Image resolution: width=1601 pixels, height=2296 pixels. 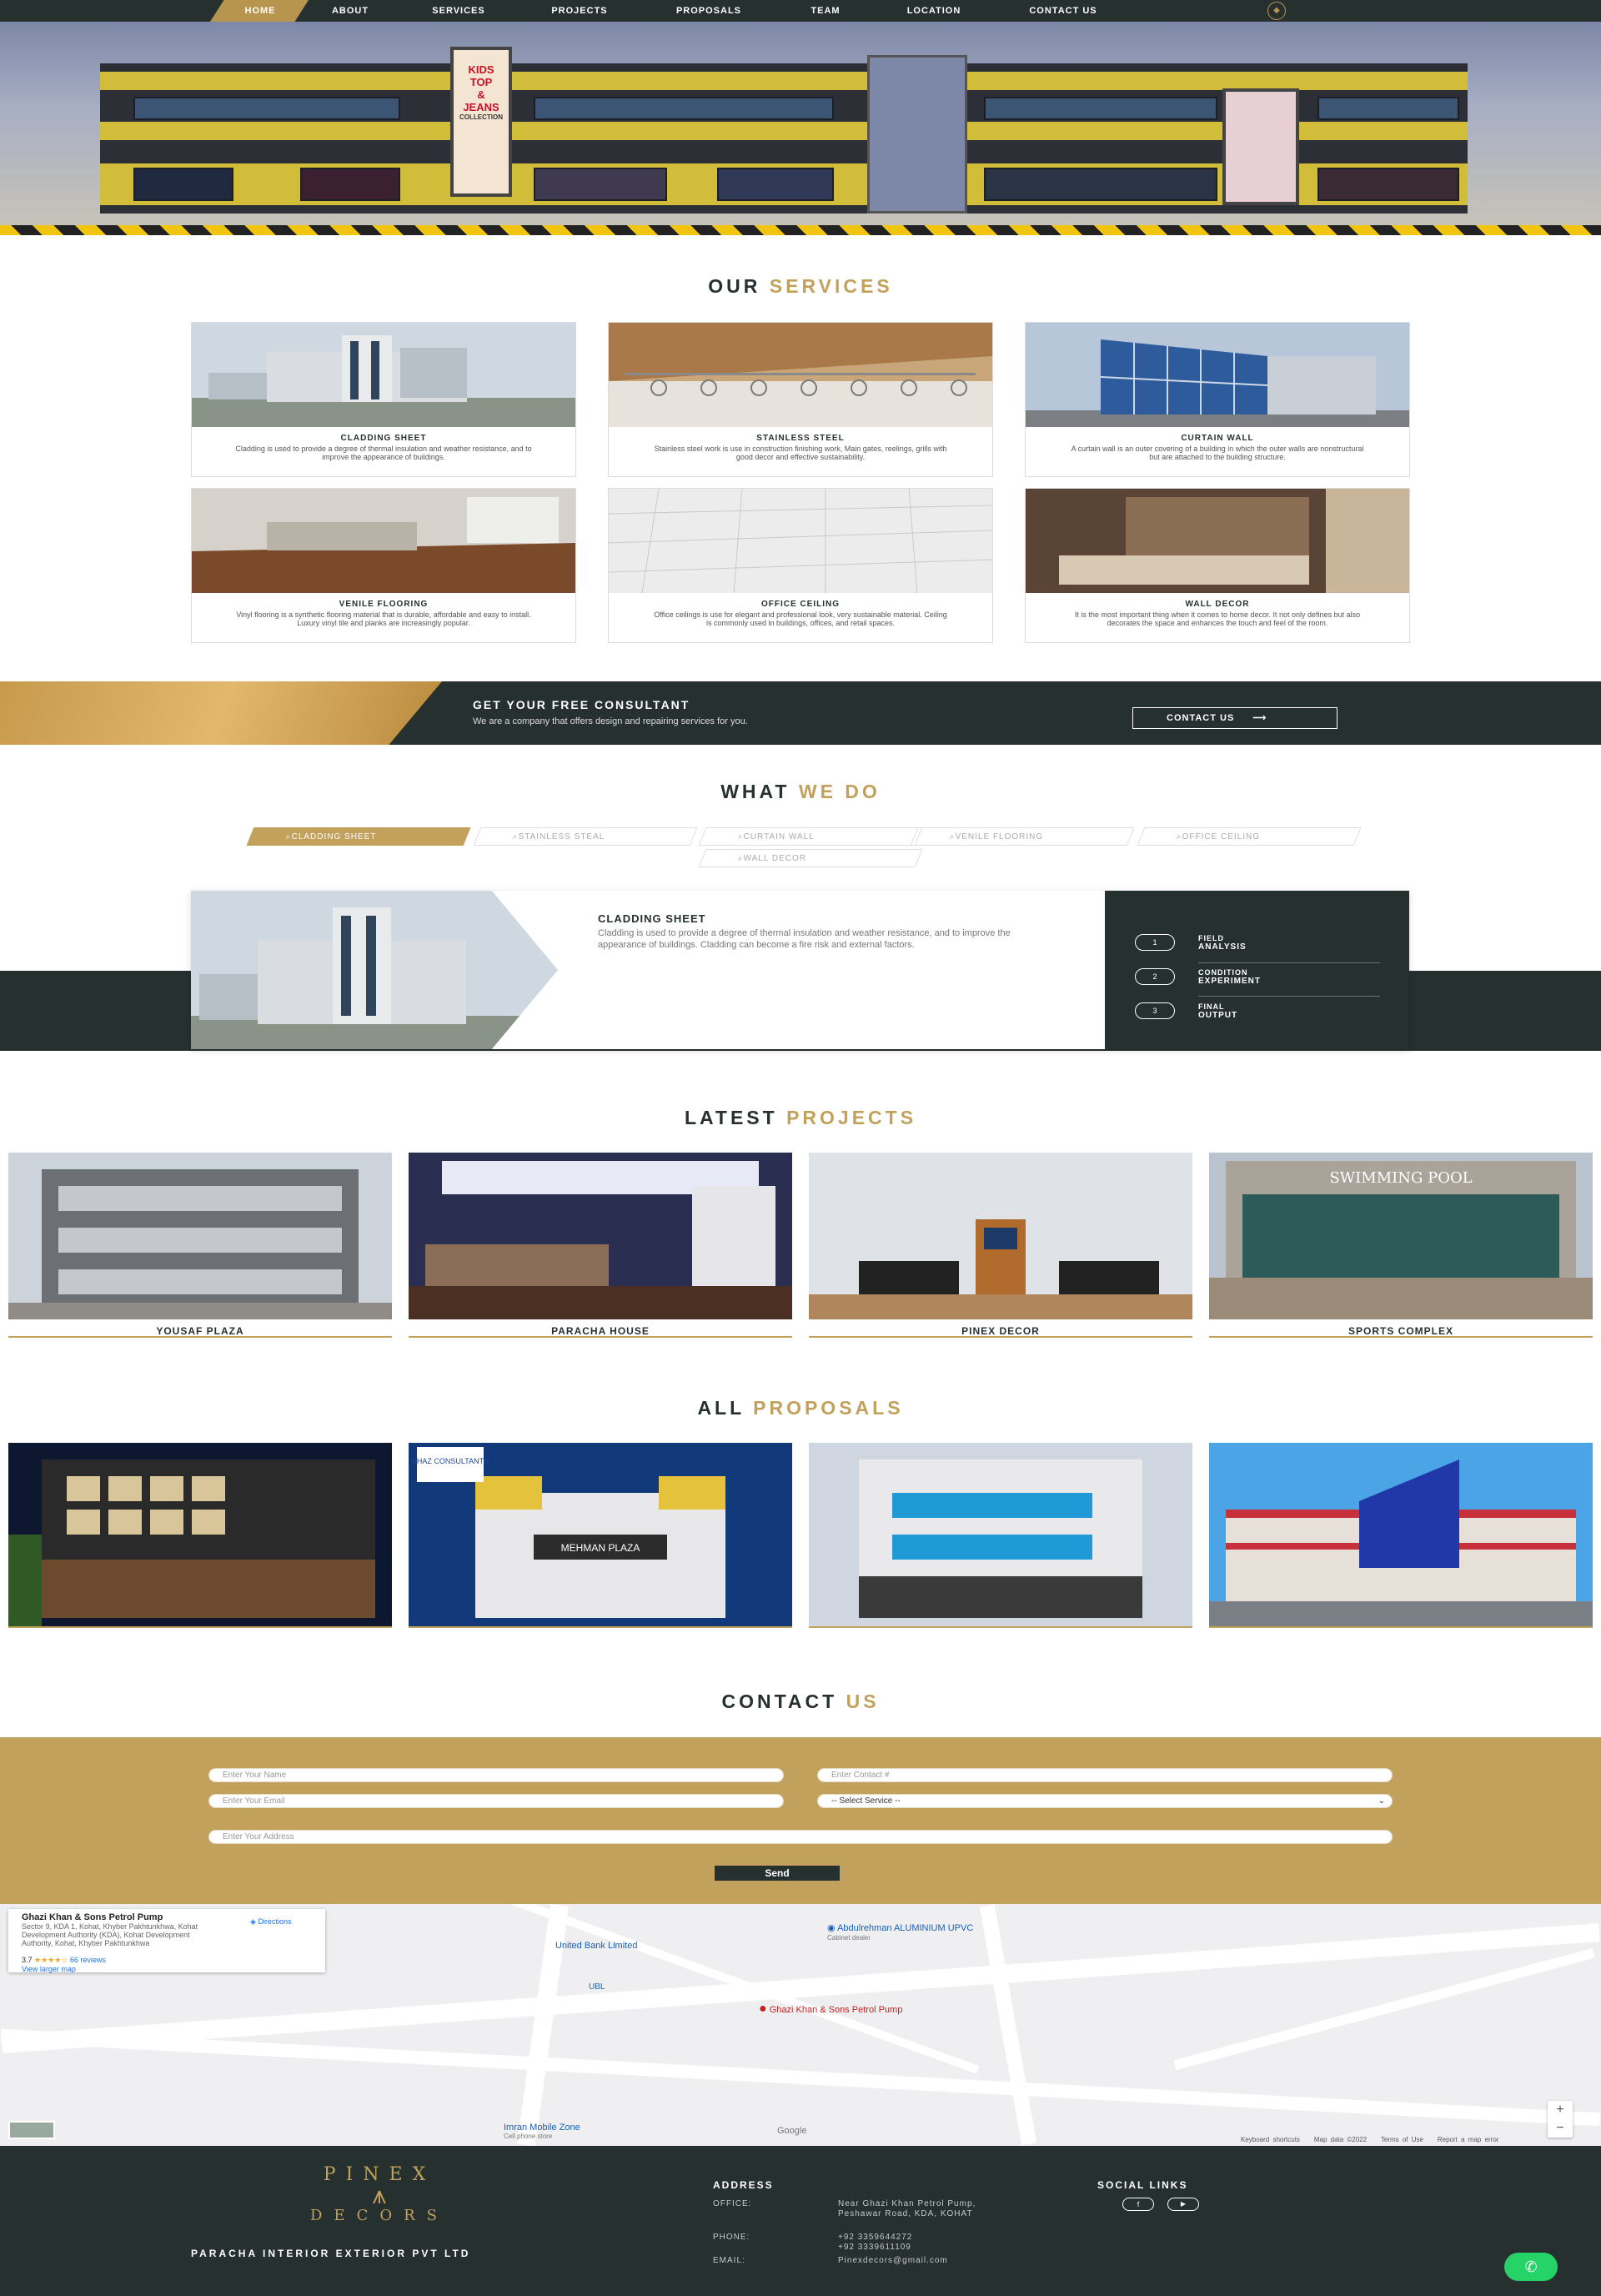 I want to click on step-label-1: FIELD, so click(x=1211, y=938).